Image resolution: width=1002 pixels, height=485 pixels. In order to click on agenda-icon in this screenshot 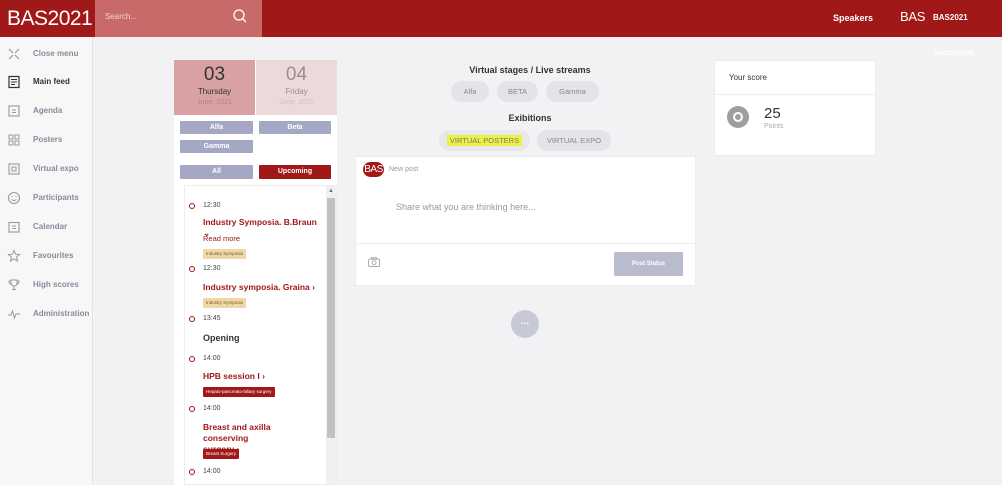, I will do `click(14, 111)`.